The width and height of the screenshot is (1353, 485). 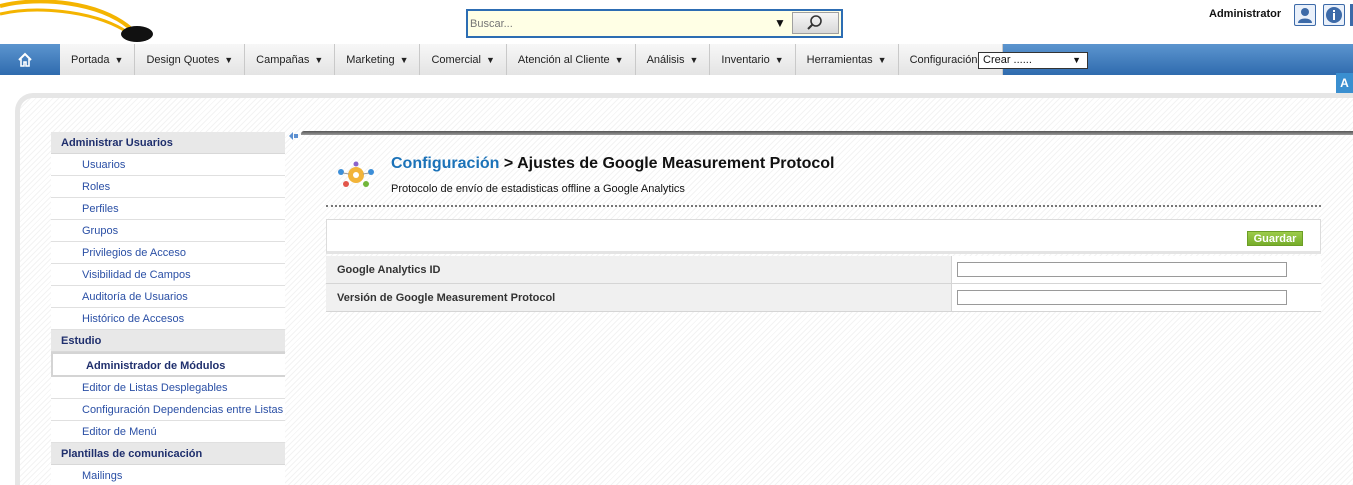 I want to click on menu-tab-inventario: Inventario ▼, so click(x=753, y=59).